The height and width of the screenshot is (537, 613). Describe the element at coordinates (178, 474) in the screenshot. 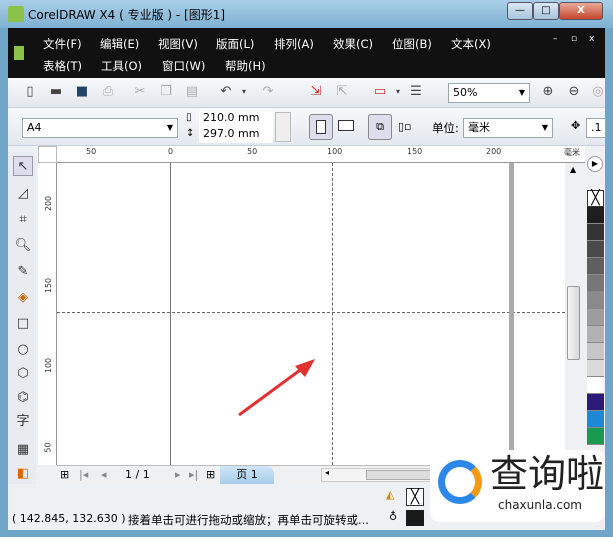

I see `next-page-icon: ▸` at that location.